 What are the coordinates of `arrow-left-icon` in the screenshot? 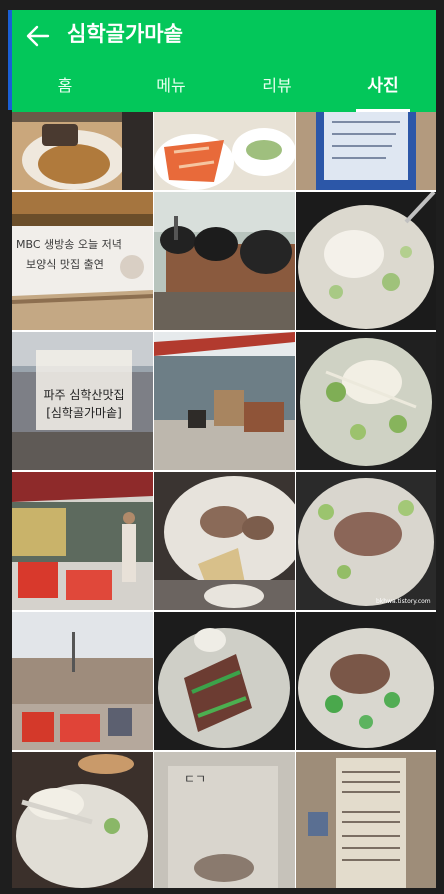 It's located at (38, 36).